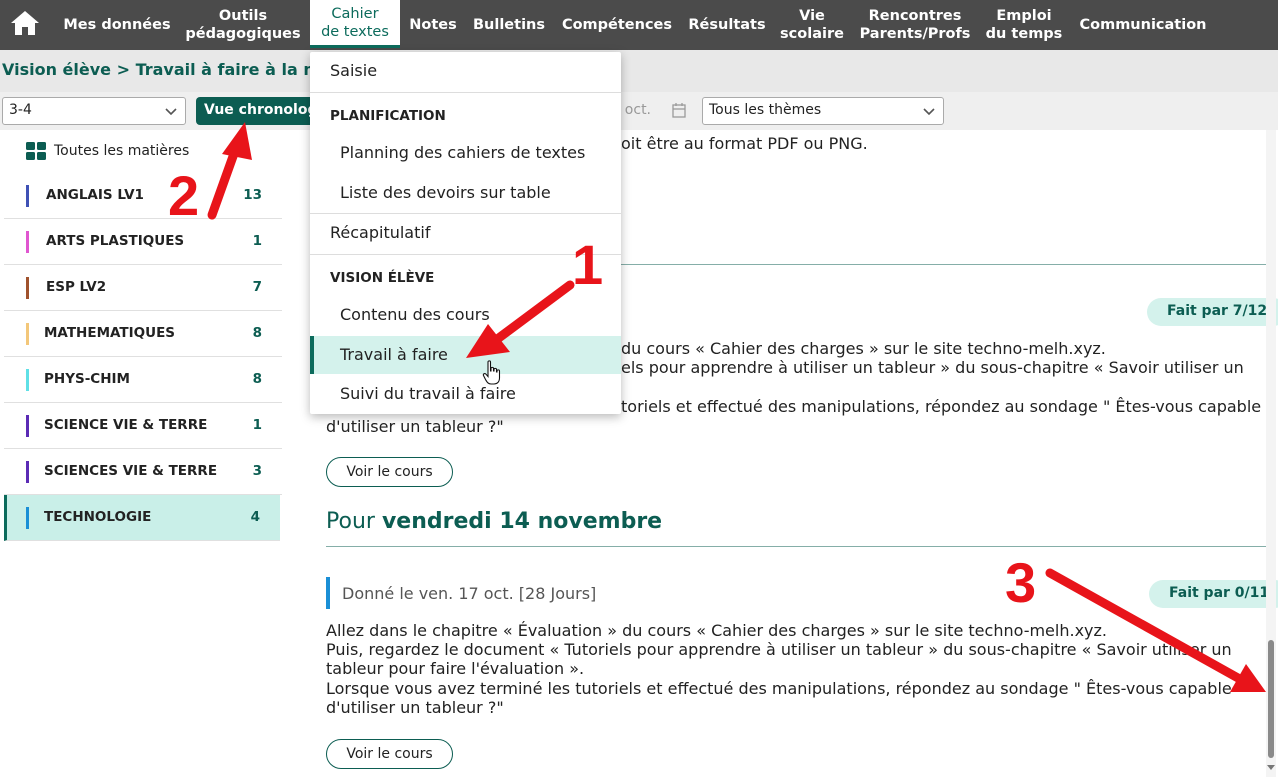  Describe the element at coordinates (469, 593) in the screenshot. I see `given-date-text: Donné le ven. 17 oct. [28 Jours]` at that location.